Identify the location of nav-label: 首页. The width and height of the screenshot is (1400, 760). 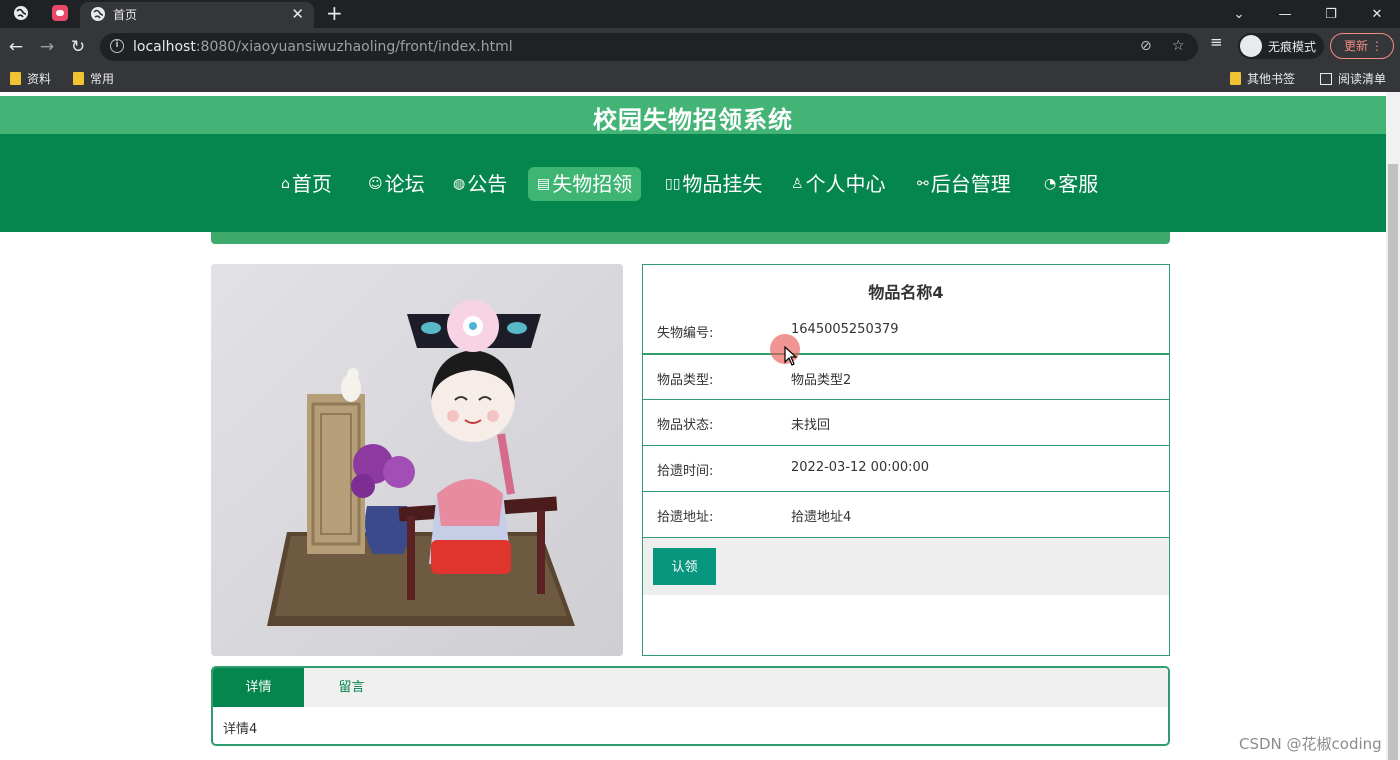
(311, 184).